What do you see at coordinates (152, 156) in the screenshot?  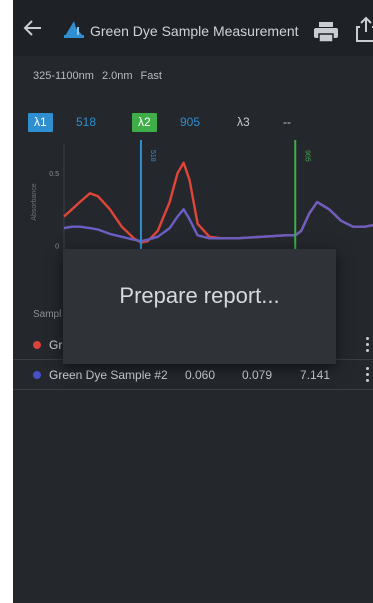 I see `wavelength-marker-label-1: 518` at bounding box center [152, 156].